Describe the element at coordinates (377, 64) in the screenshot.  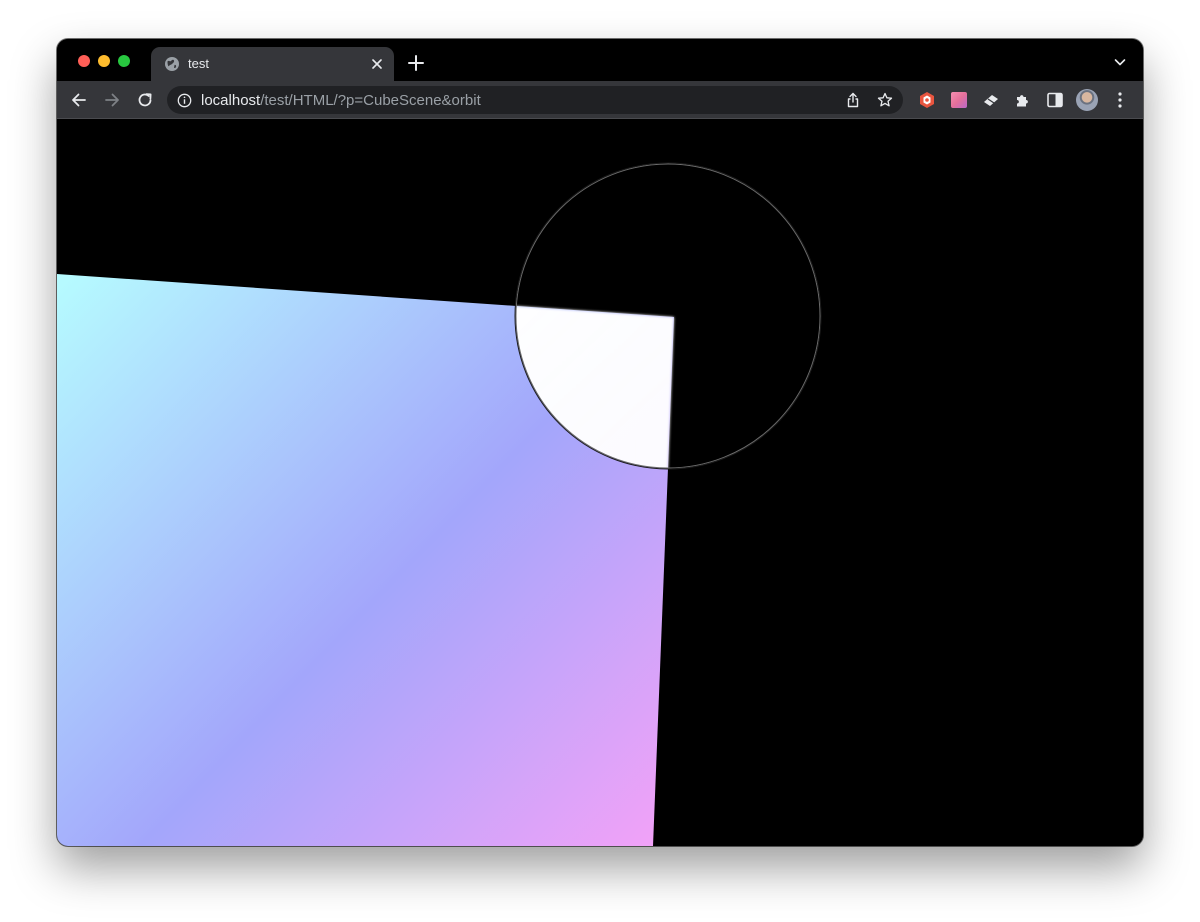
I see `close-tab-icon` at that location.